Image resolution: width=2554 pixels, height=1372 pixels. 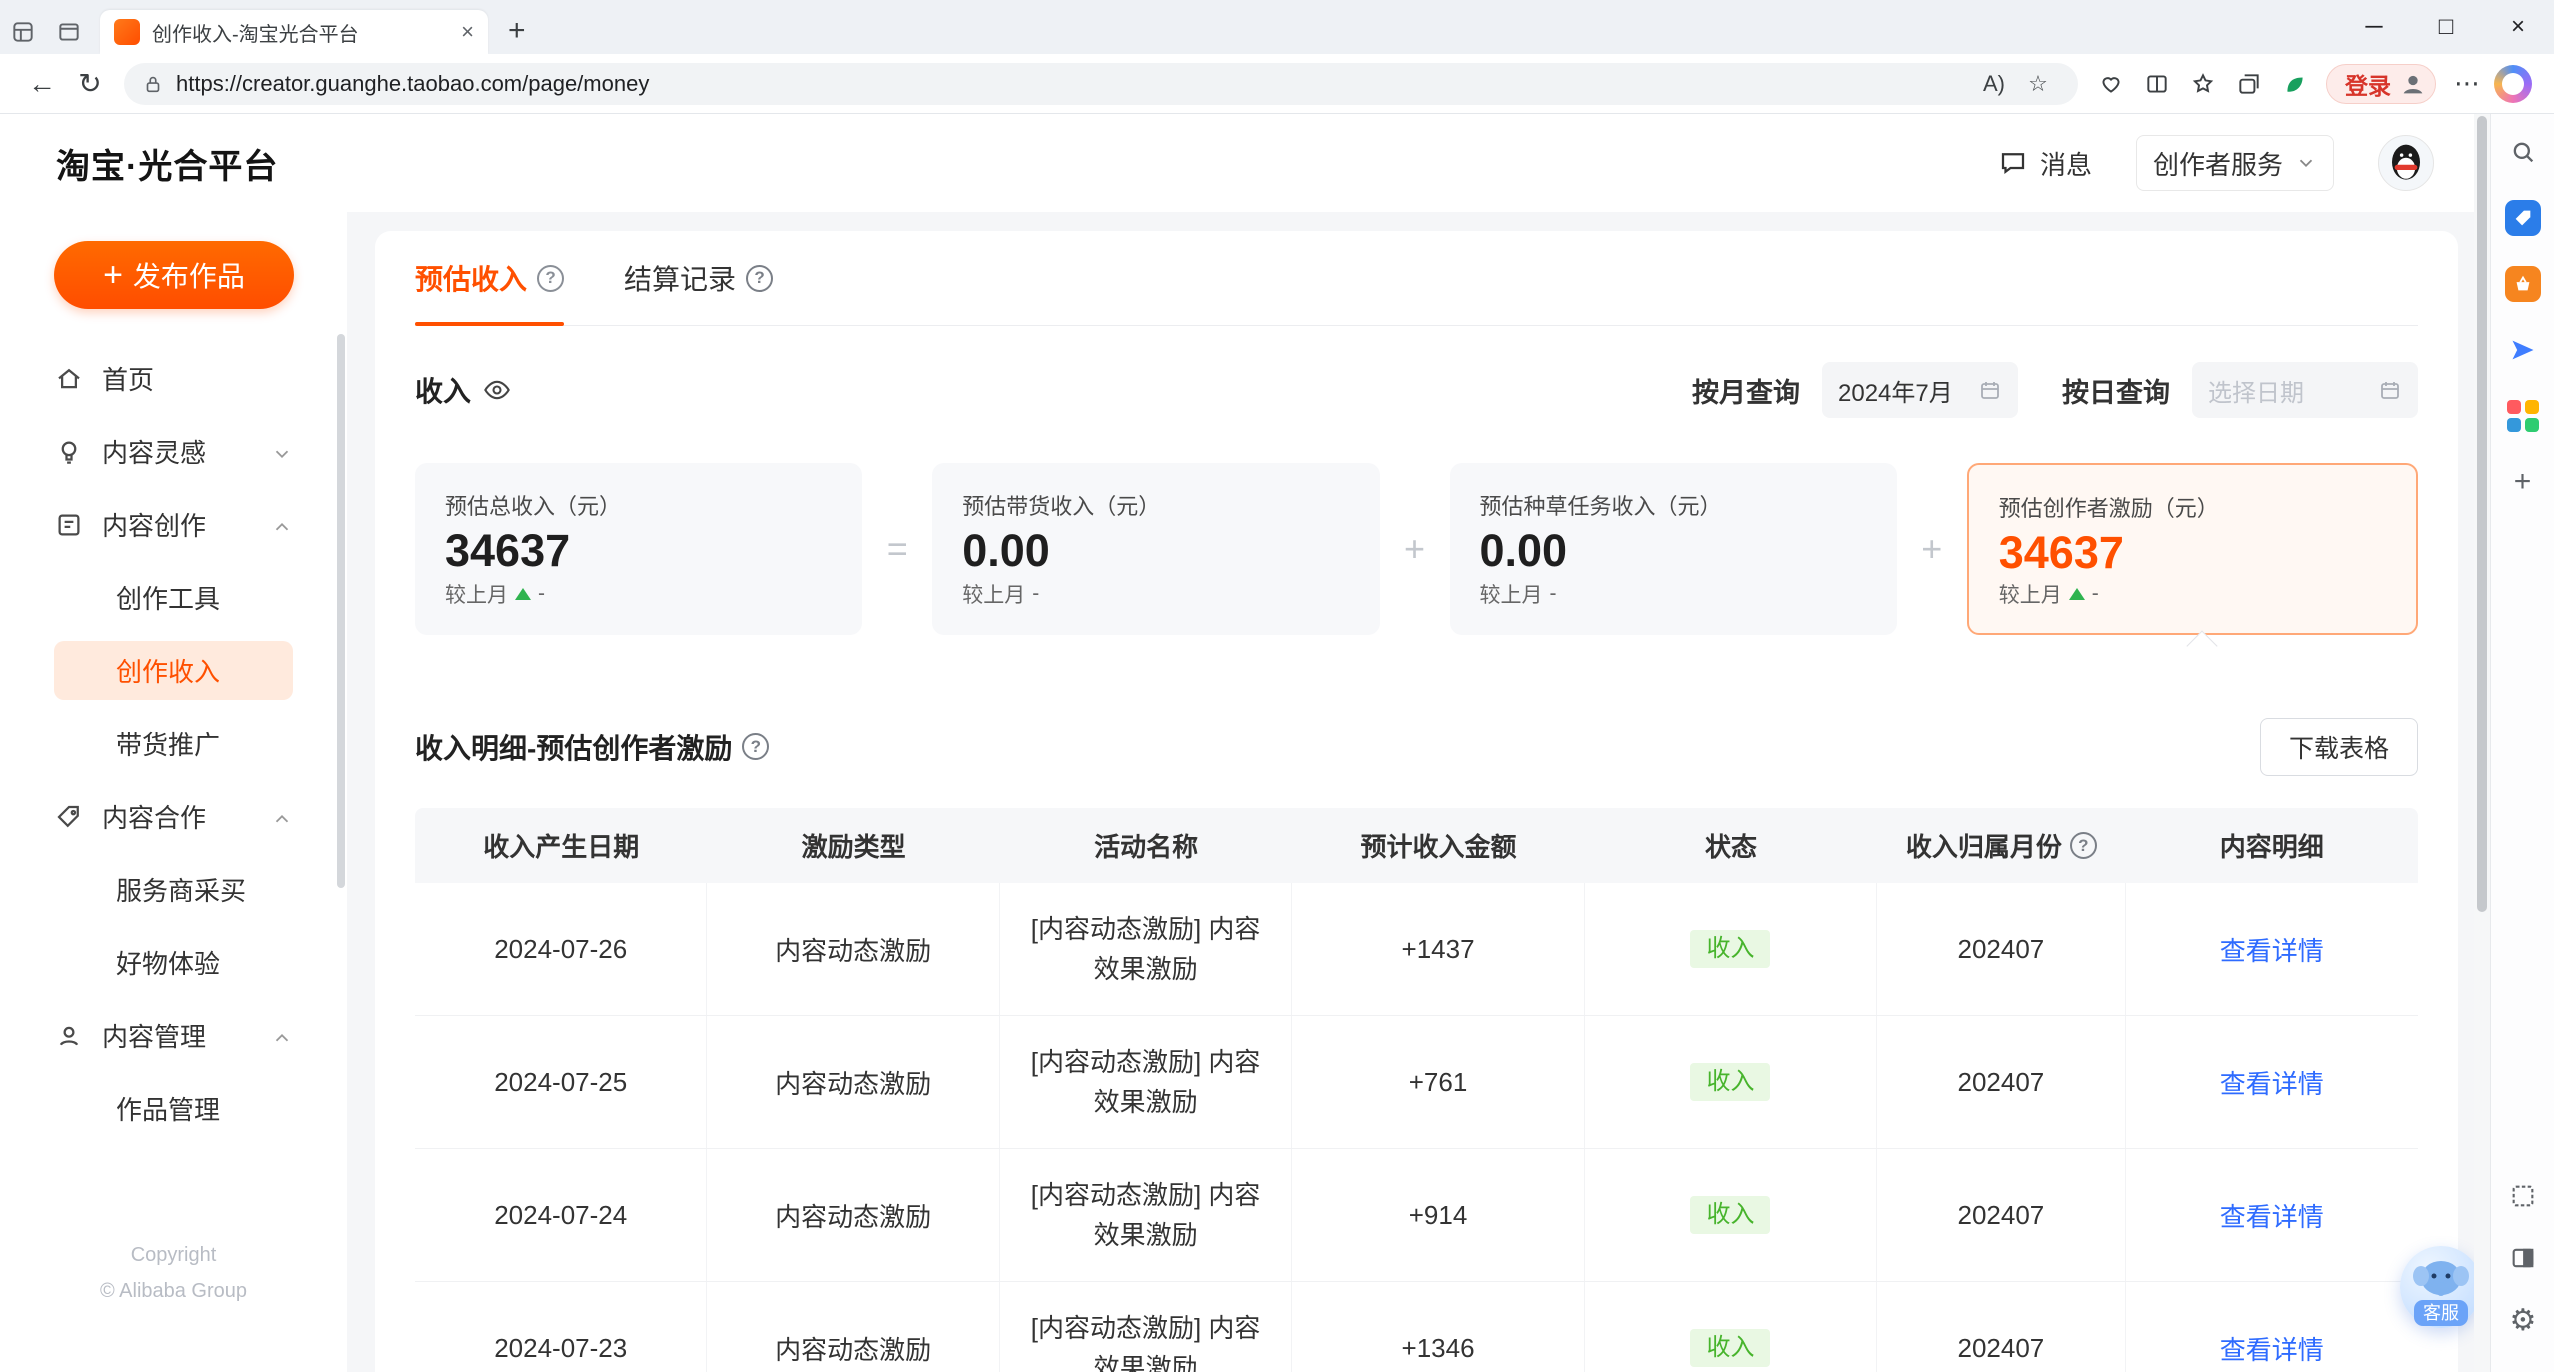 I want to click on tab-title: 创作收入-淘宝光合平台, so click(x=255, y=34).